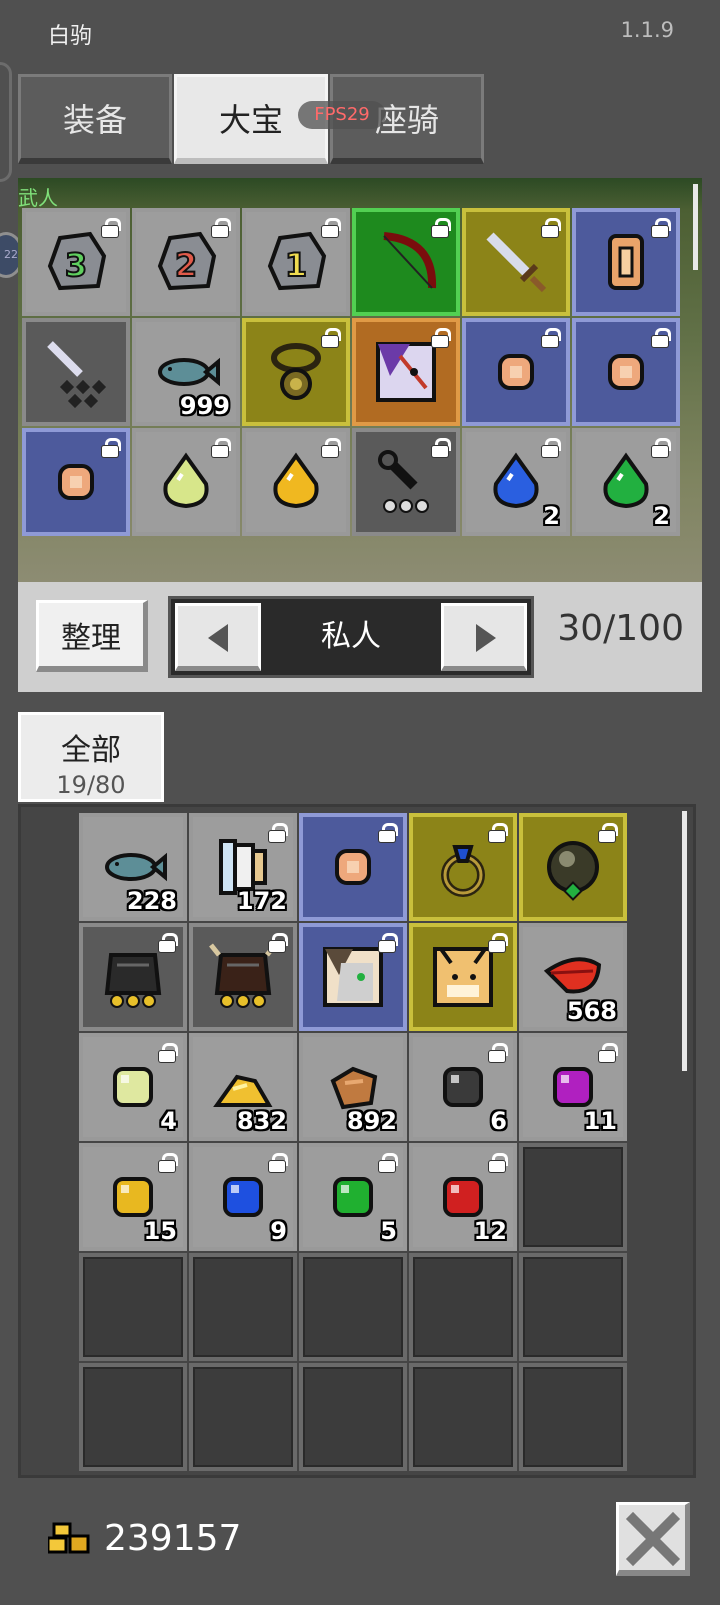  Describe the element at coordinates (353, 1087) in the screenshot. I see `inventory-item-slot: 892` at that location.